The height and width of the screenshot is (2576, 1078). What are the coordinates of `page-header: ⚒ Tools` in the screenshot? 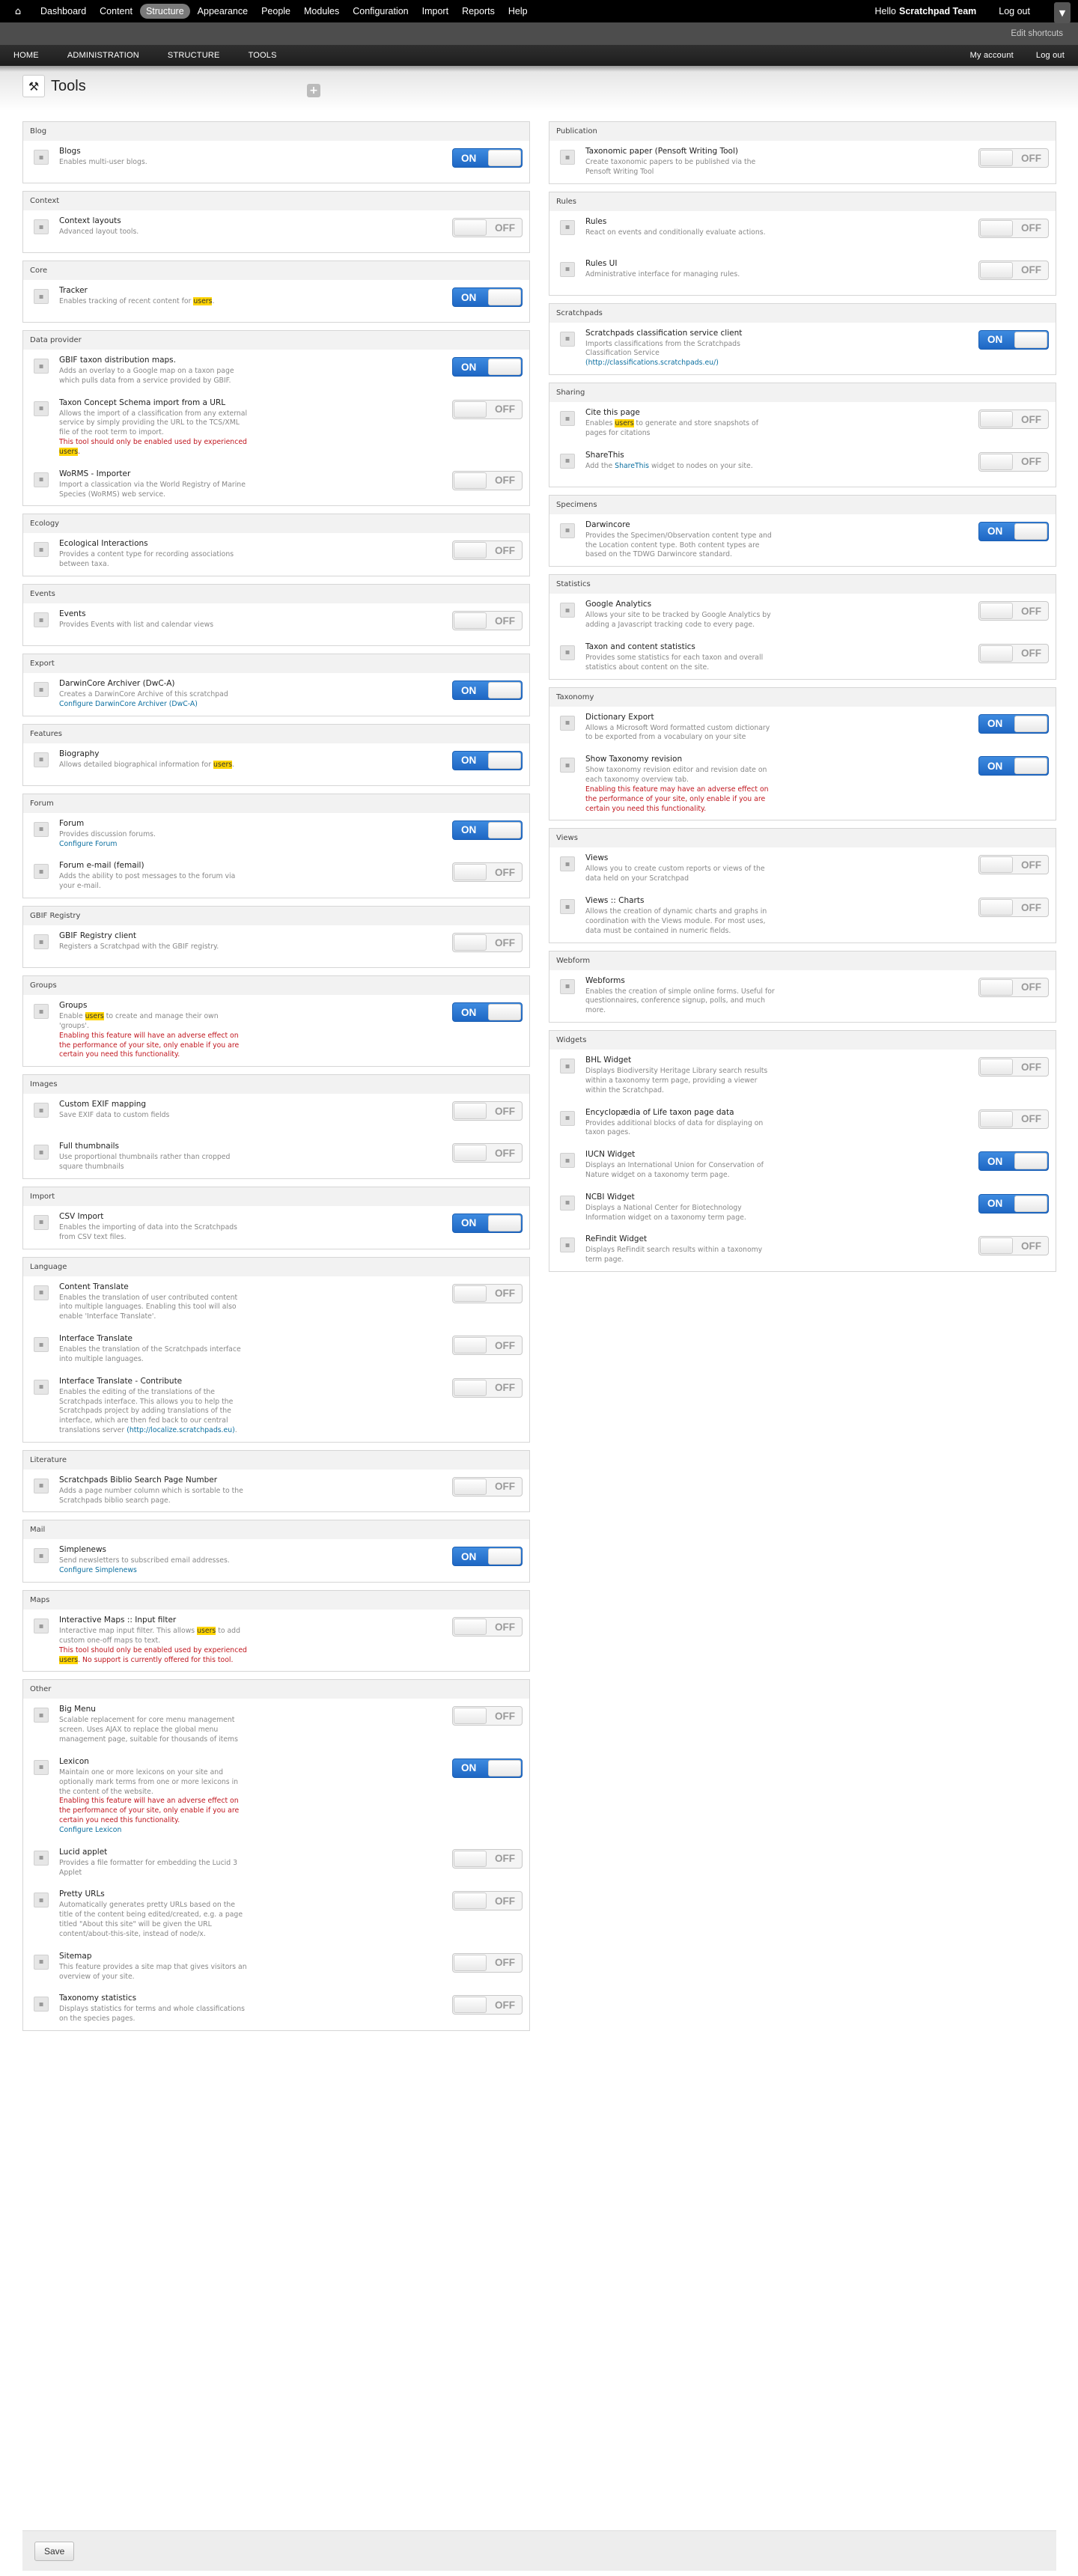 It's located at (54, 86).